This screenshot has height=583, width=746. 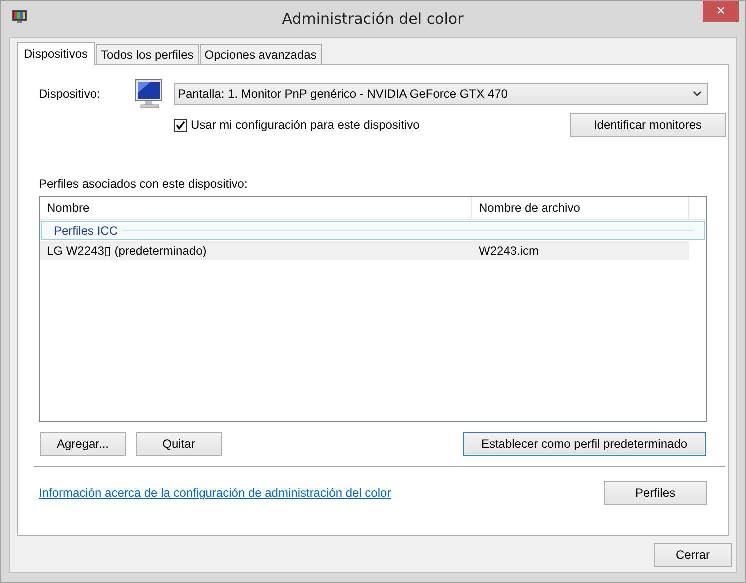 What do you see at coordinates (215, 493) in the screenshot?
I see `info-link: Información acerca de la configuración de administración del color` at bounding box center [215, 493].